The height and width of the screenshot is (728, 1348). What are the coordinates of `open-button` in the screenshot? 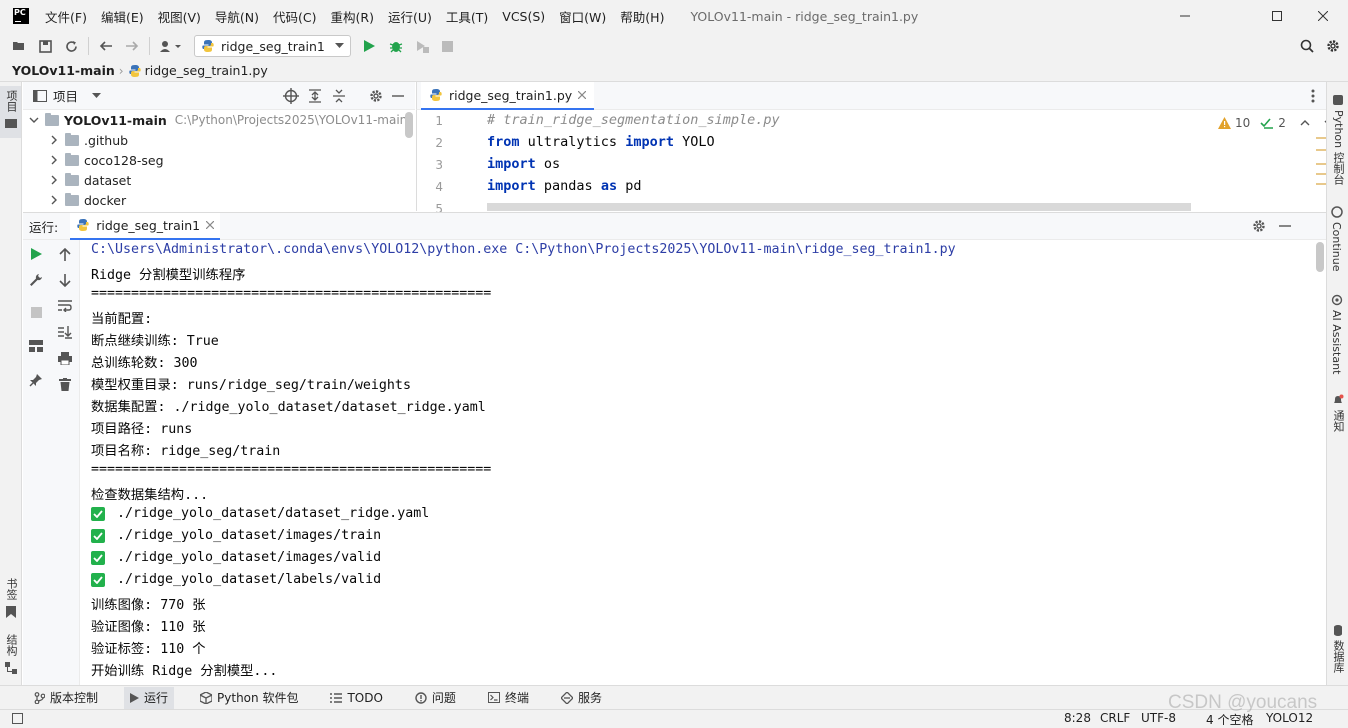 It's located at (19, 46).